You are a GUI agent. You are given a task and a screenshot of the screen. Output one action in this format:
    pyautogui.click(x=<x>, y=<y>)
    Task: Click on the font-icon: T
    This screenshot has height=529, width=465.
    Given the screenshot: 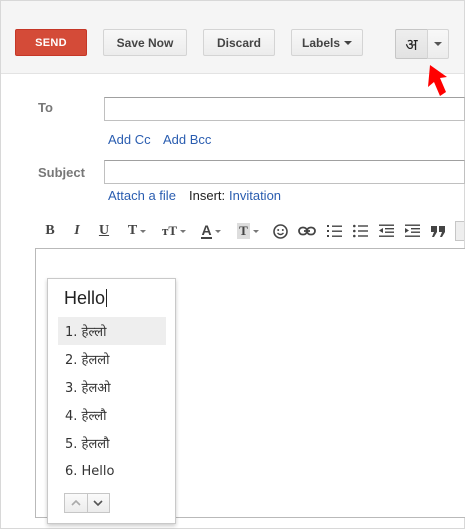 What is the action you would take?
    pyautogui.click(x=132, y=230)
    